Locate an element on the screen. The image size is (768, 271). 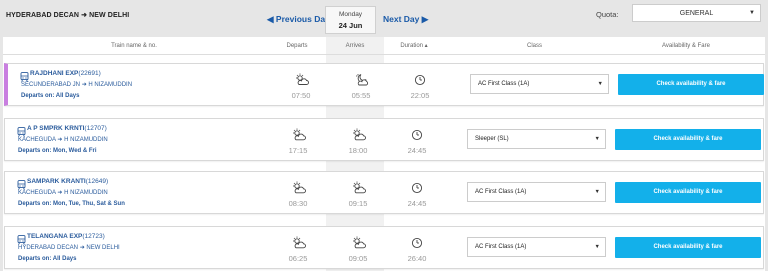
duration: 26:40 is located at coordinates (417, 258).